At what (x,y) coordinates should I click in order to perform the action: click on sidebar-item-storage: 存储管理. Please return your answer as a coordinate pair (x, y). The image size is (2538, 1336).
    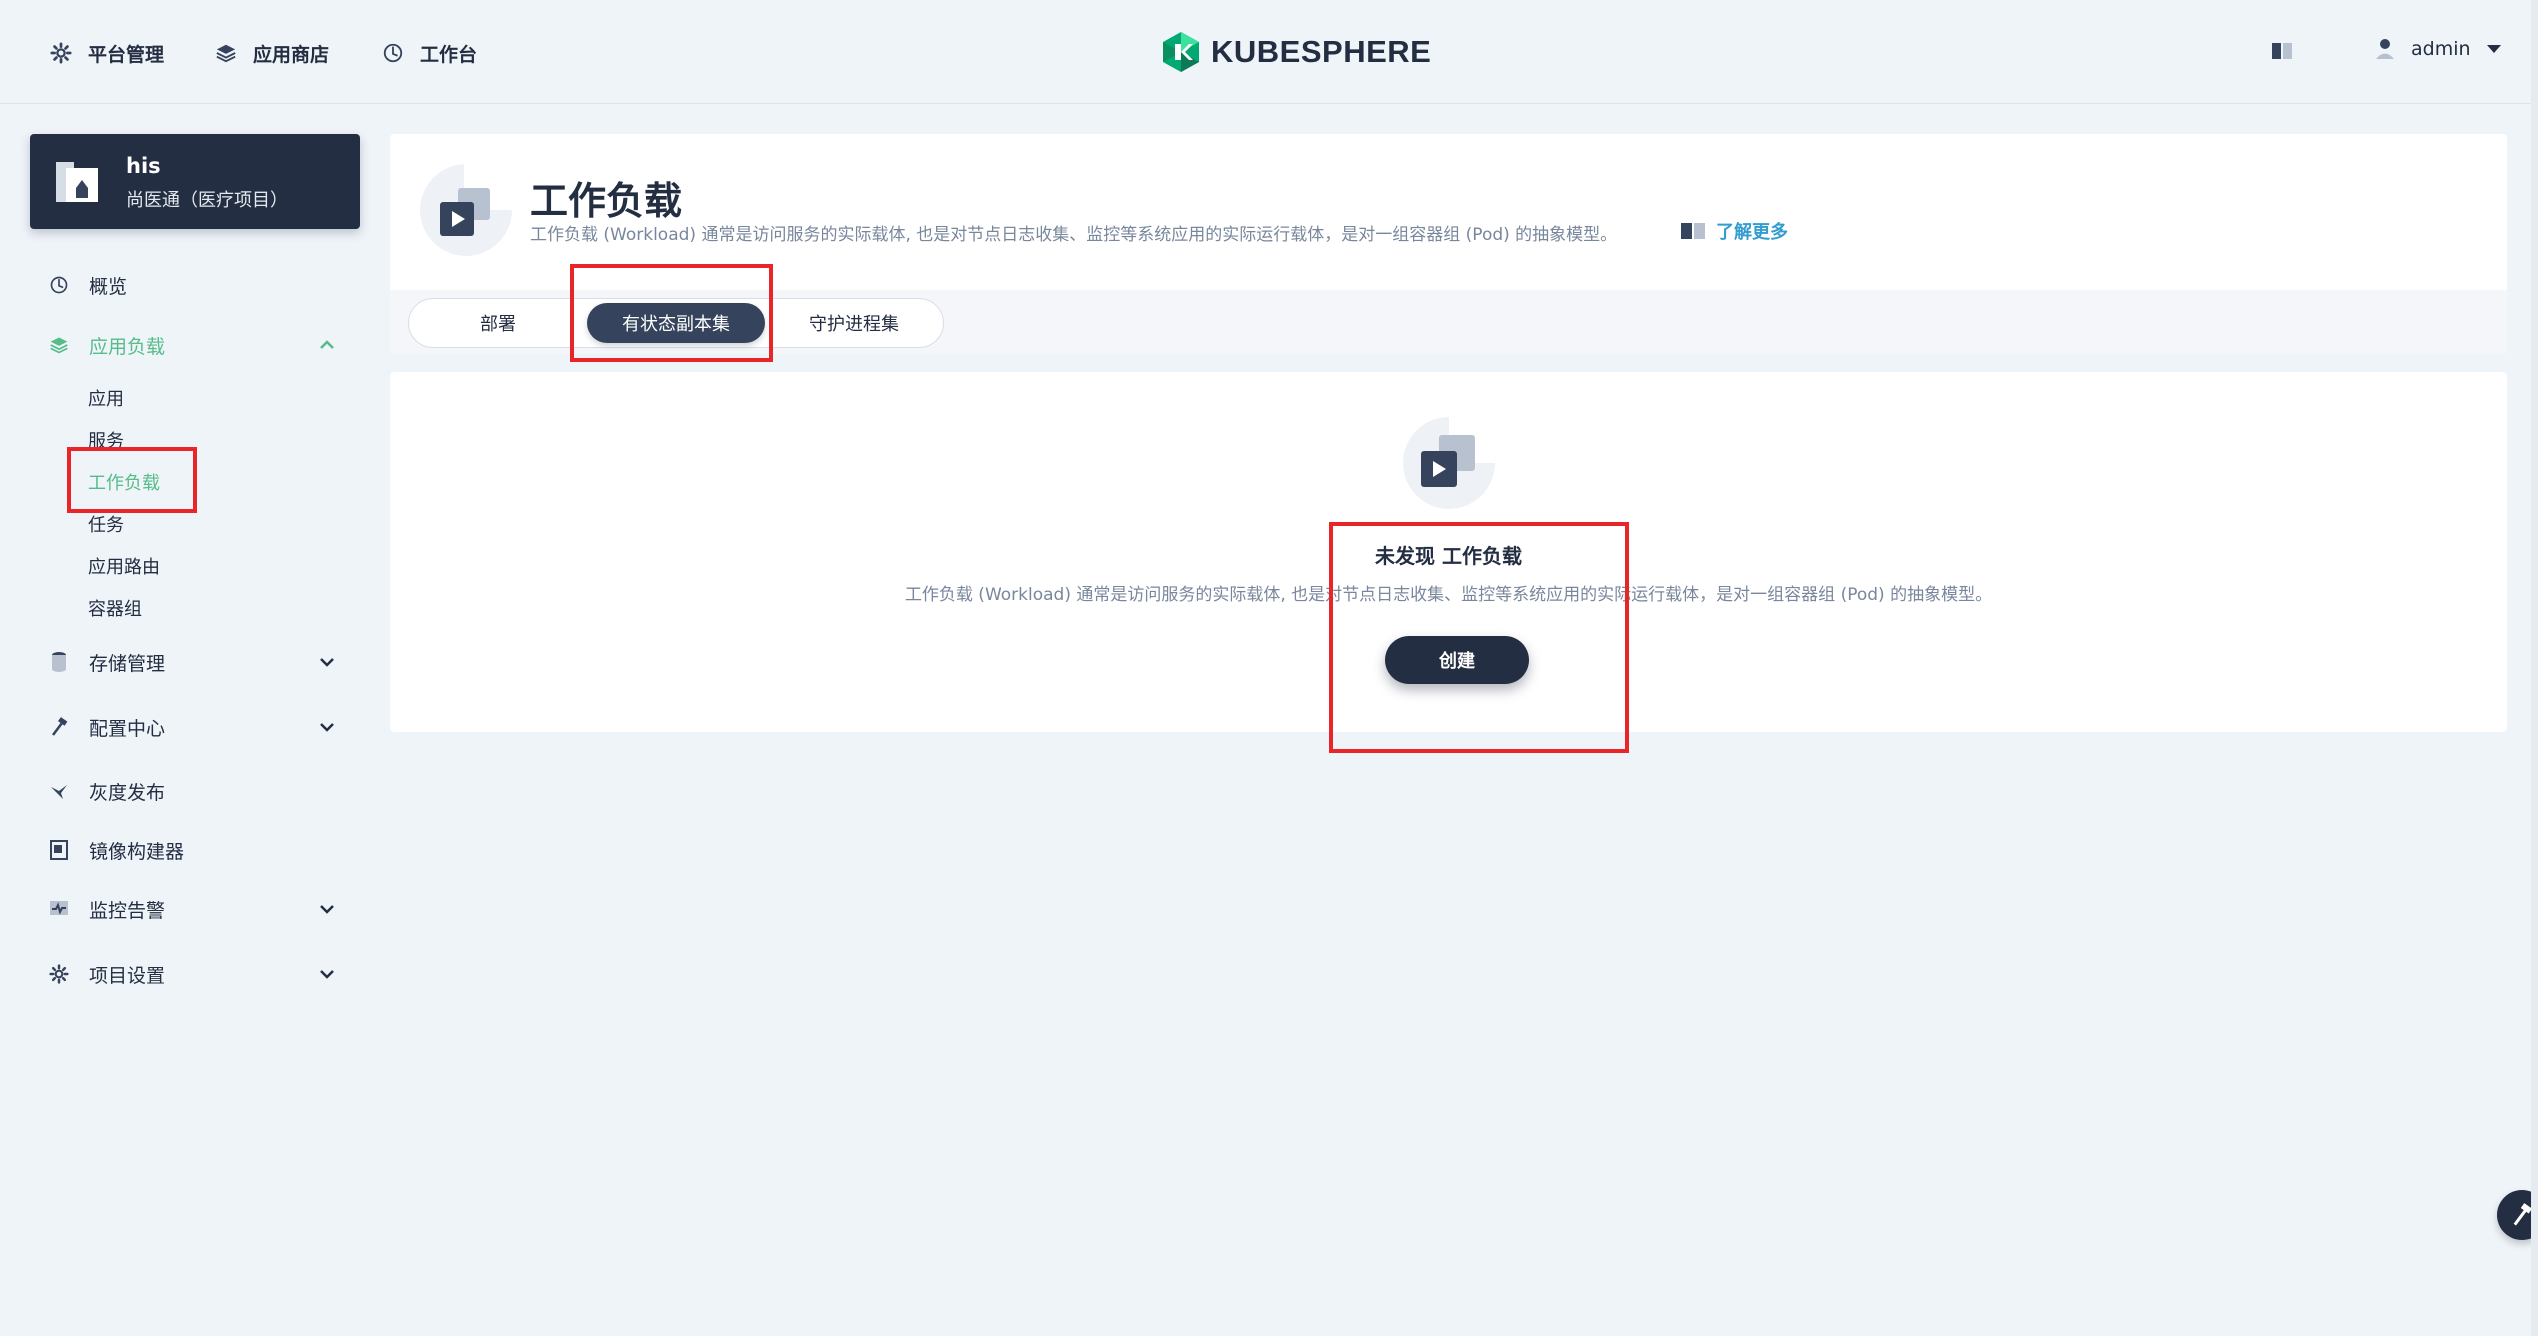
    Looking at the image, I should click on (198, 662).